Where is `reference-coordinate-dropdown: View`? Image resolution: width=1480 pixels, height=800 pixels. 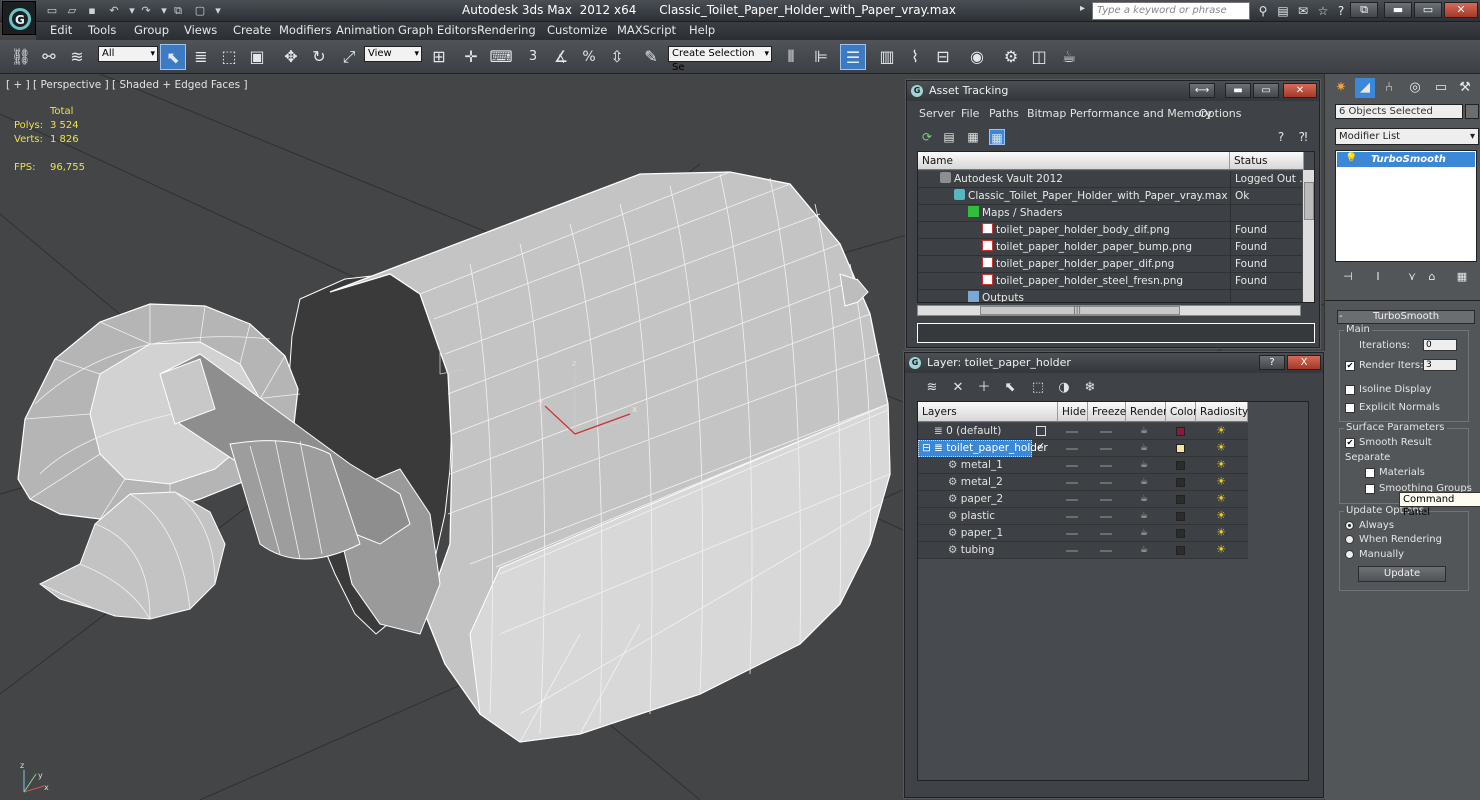 reference-coordinate-dropdown: View is located at coordinates (393, 54).